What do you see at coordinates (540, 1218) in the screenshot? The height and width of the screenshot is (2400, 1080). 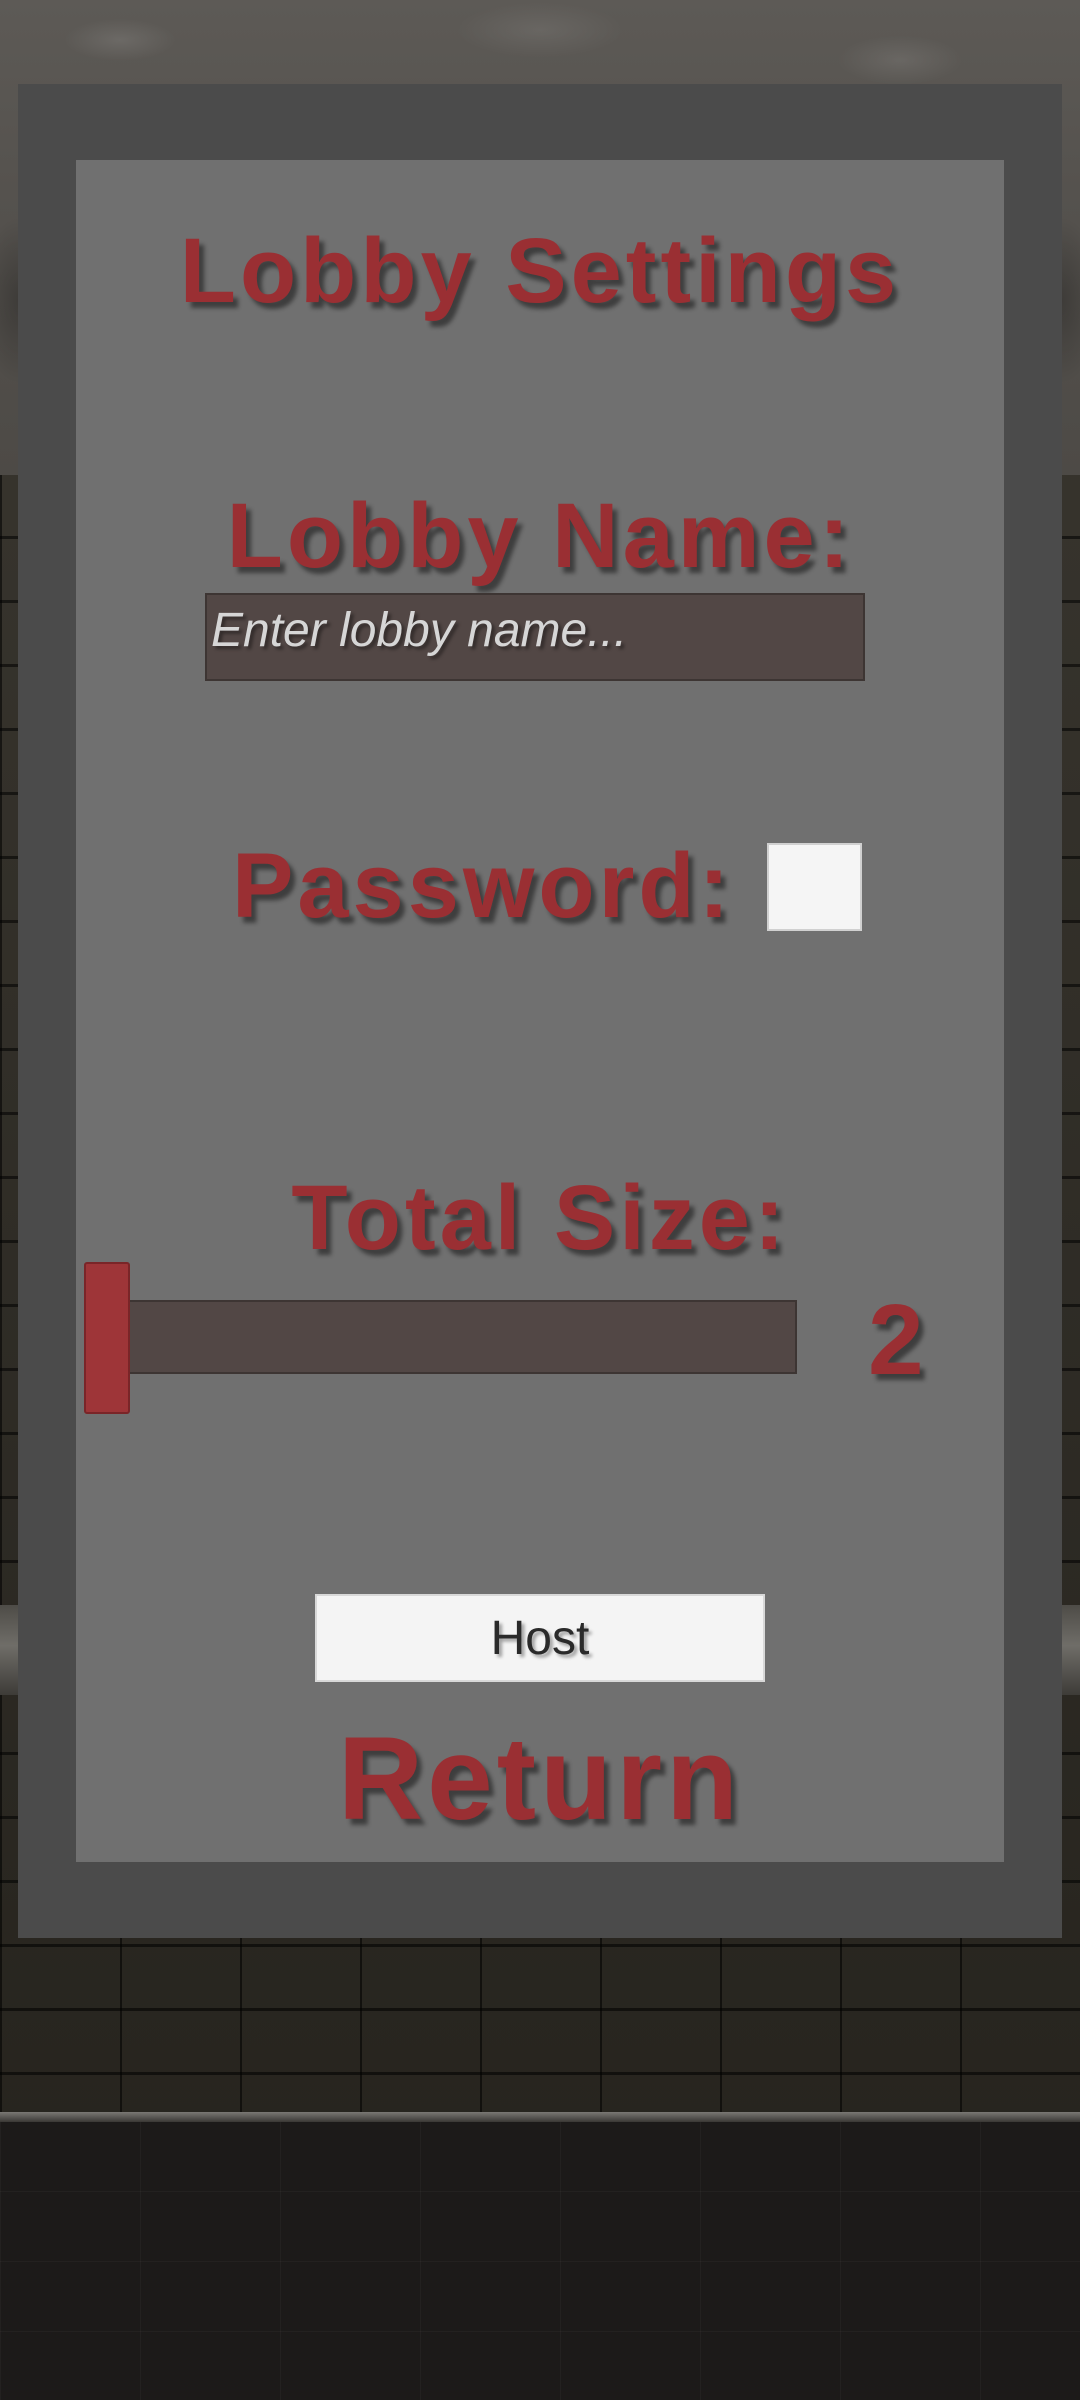 I see `total-size-label: Total Size:` at bounding box center [540, 1218].